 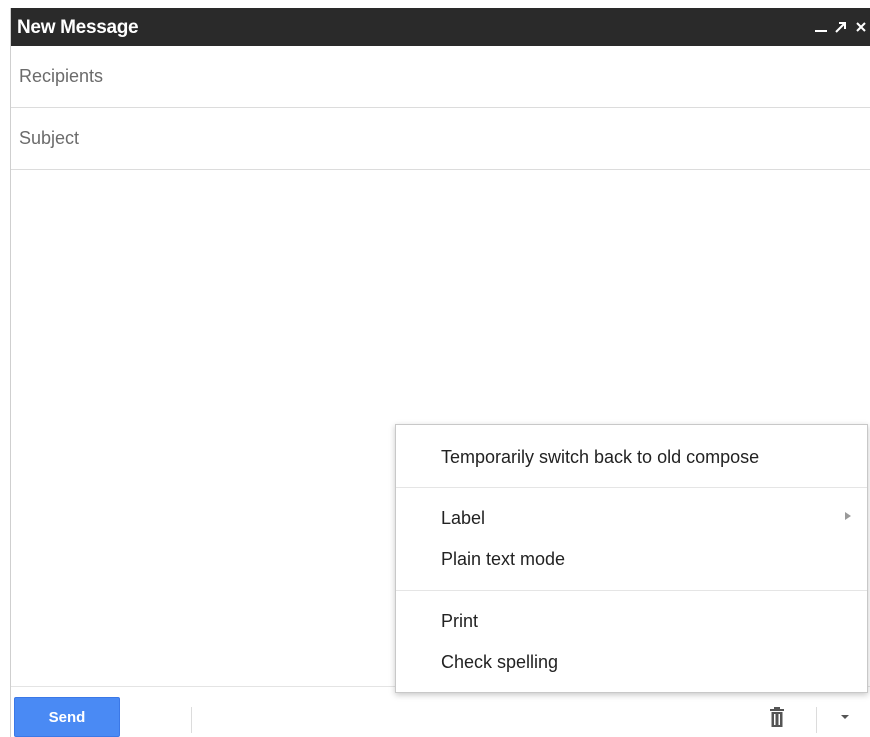 I want to click on submenu-arrow-icon, so click(x=848, y=516).